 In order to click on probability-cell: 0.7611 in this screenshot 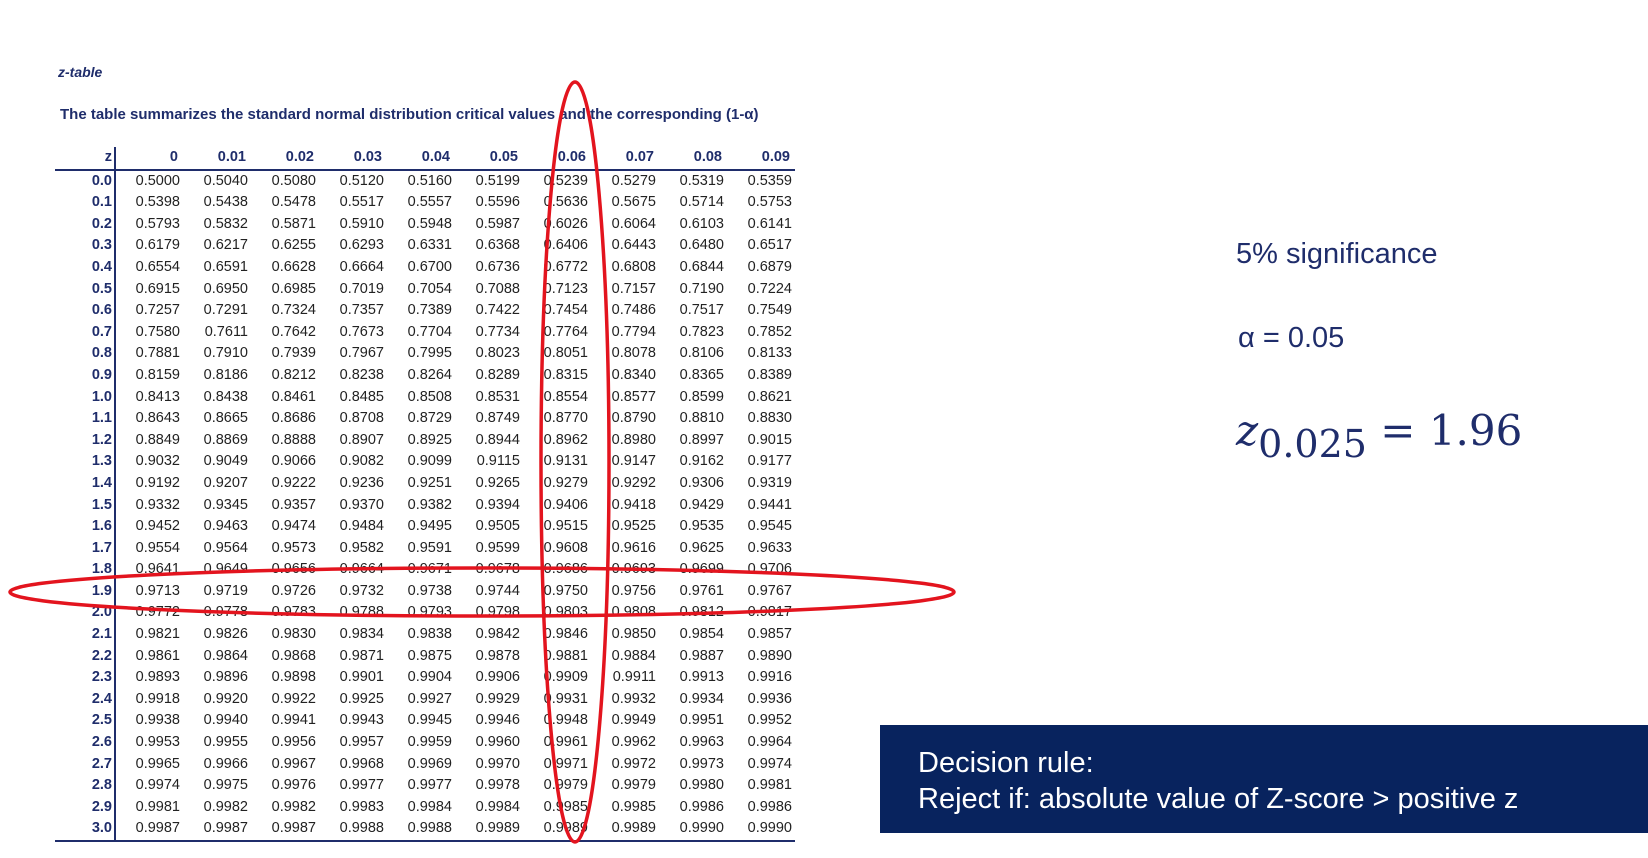, I will do `click(226, 331)`.